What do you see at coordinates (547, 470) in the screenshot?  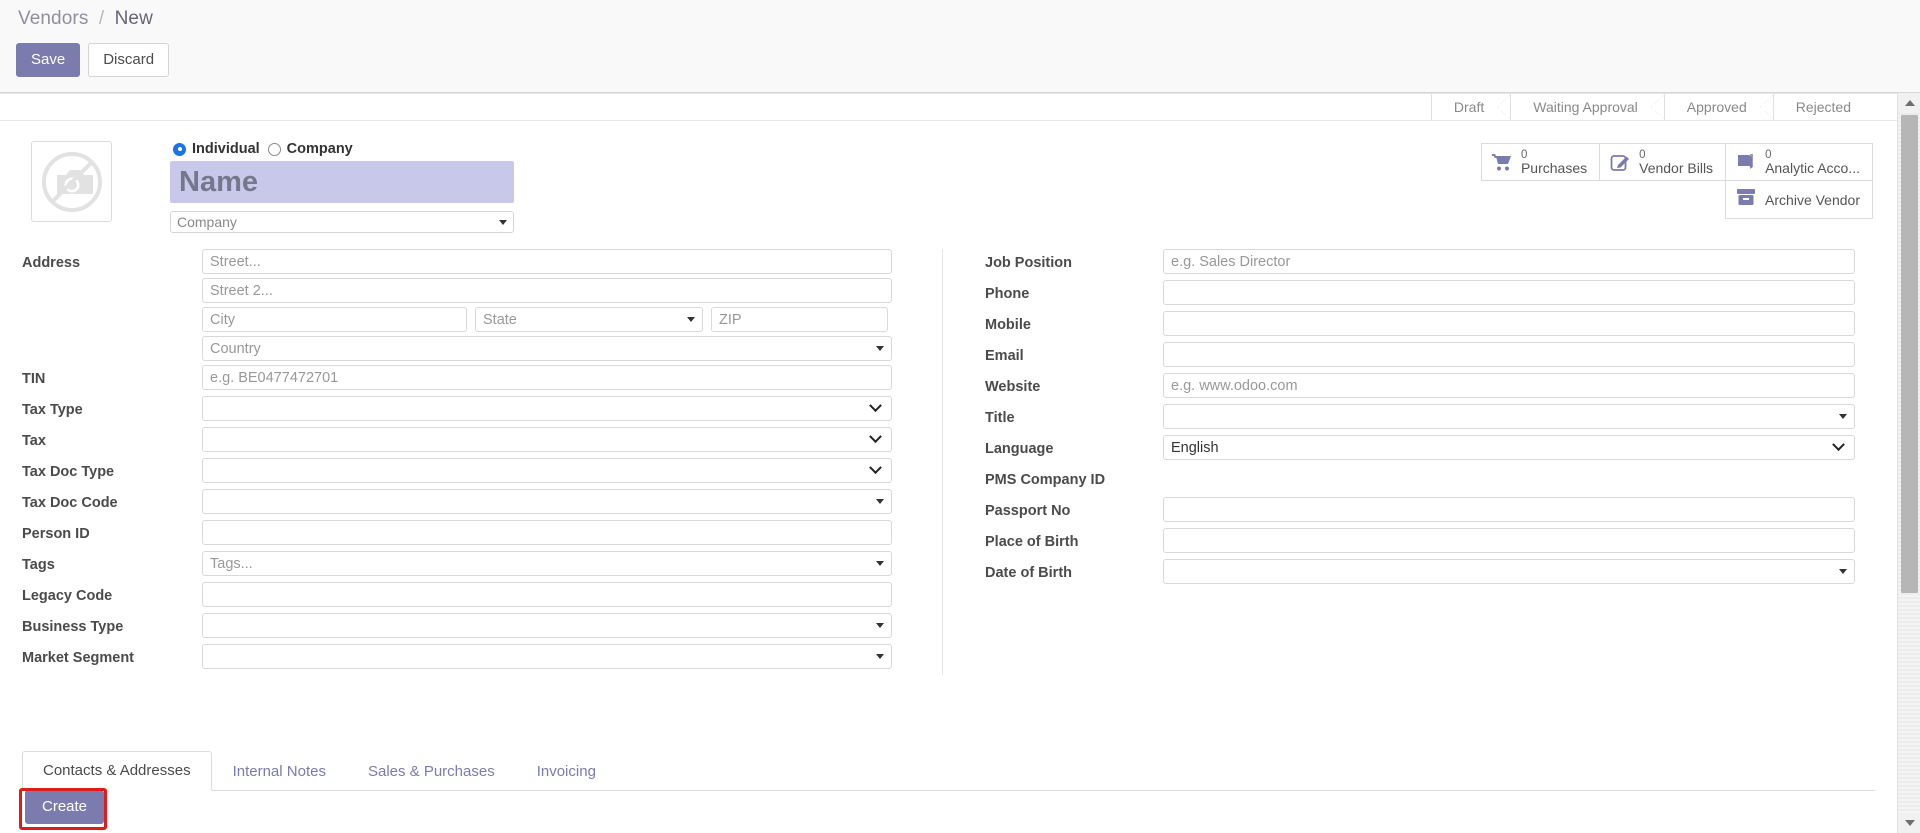 I see `tax-doc-type-select` at bounding box center [547, 470].